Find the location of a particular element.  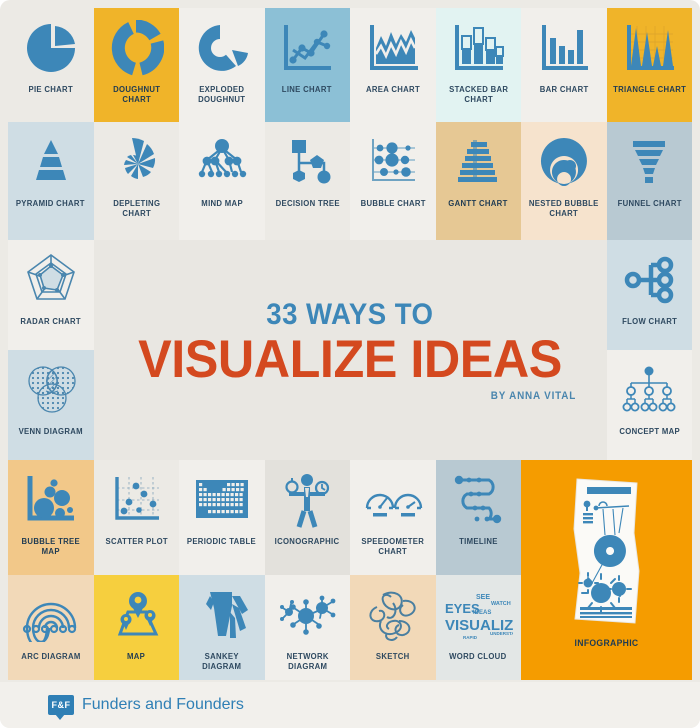

cell-arc-diagram: ARC DIAGRAM is located at coordinates (51, 627).